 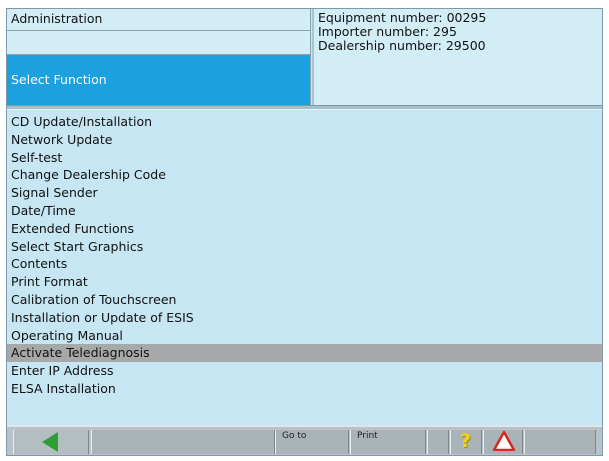 What do you see at coordinates (304, 336) in the screenshot?
I see `function-item: Operating Manual` at bounding box center [304, 336].